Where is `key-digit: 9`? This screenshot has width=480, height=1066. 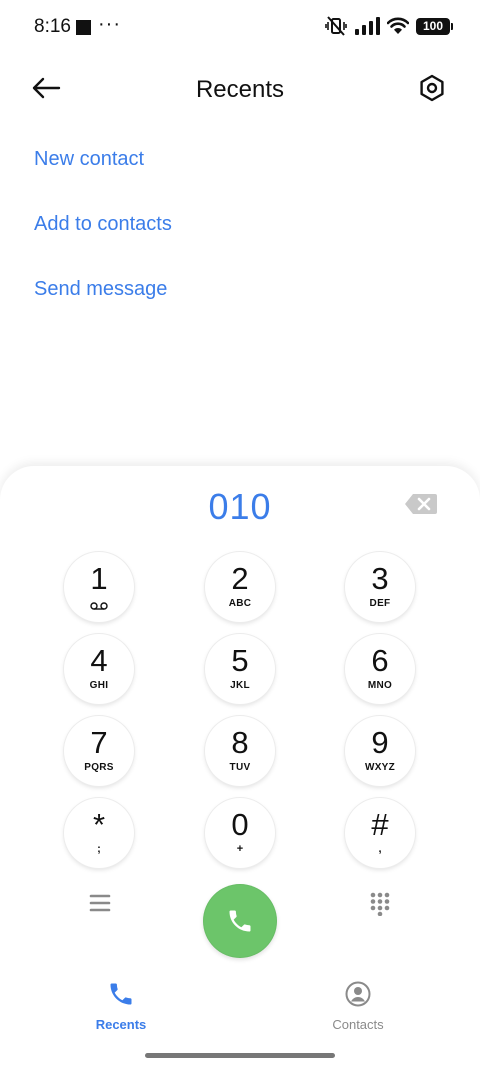
key-digit: 9 is located at coordinates (380, 742).